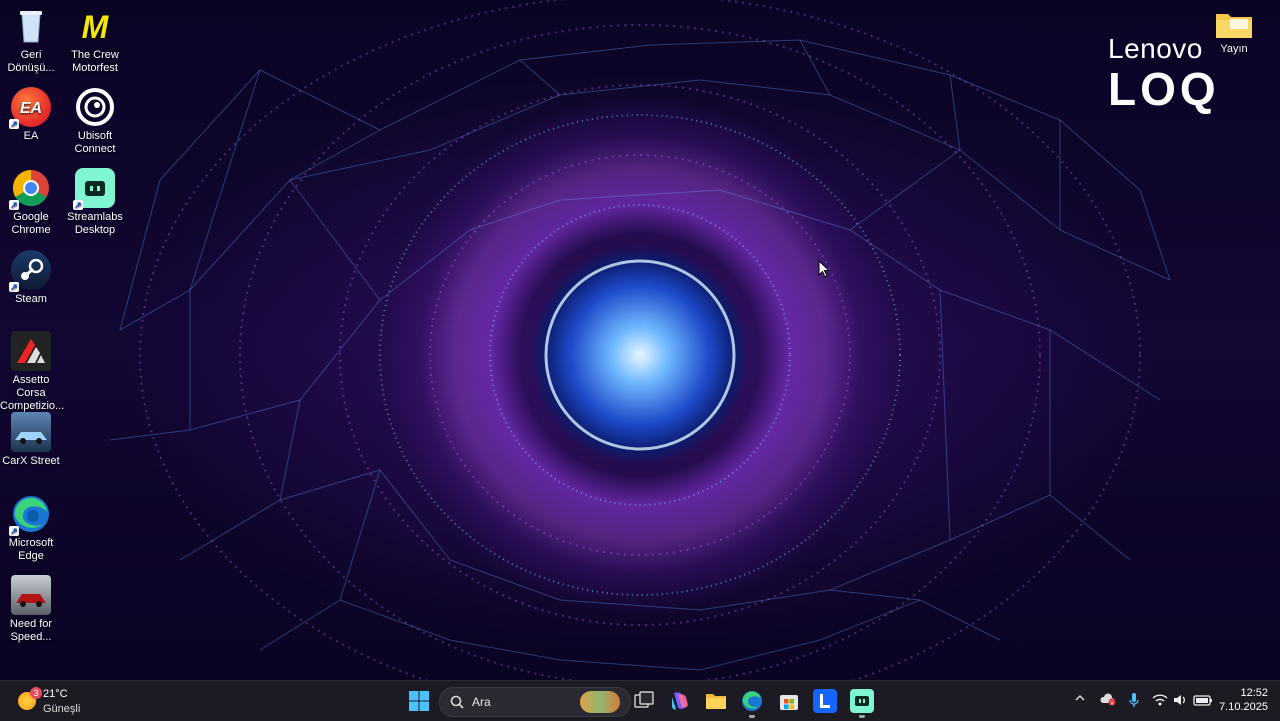 This screenshot has width=1280, height=721. What do you see at coordinates (30, 189) in the screenshot?
I see `chrome-icon: ↗` at bounding box center [30, 189].